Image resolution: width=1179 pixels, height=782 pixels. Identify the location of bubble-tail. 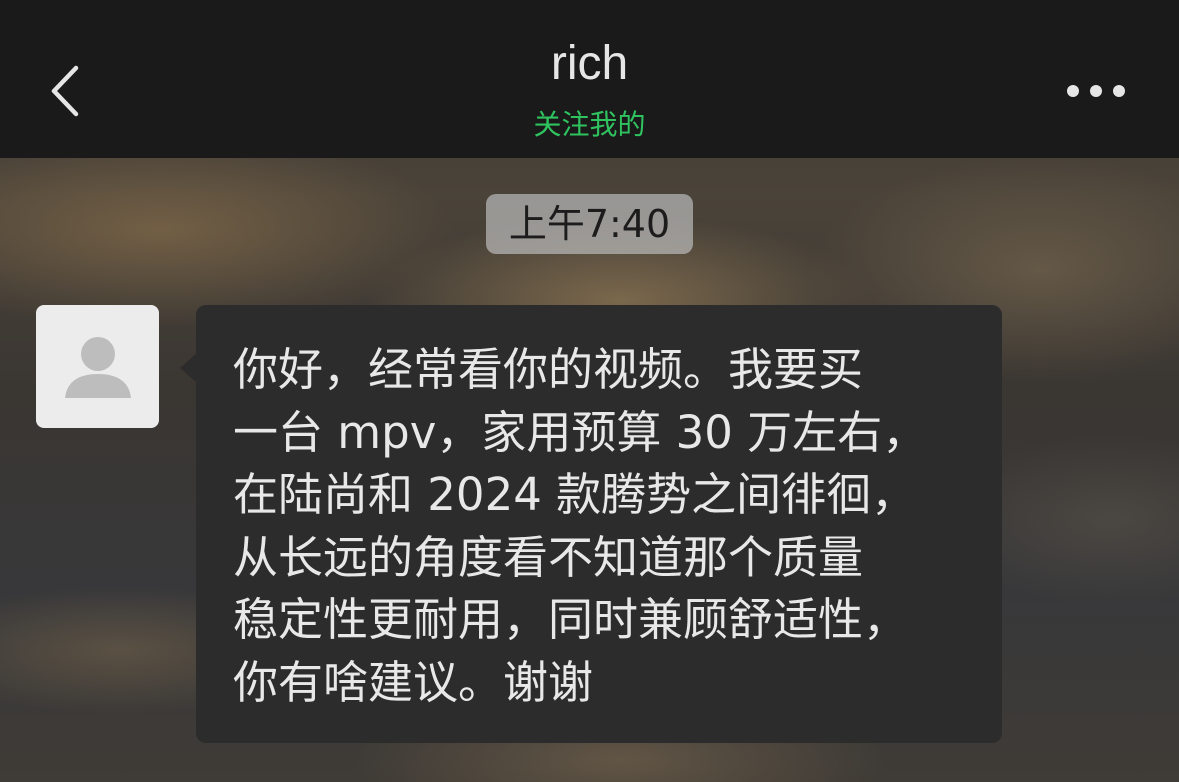
(188, 368).